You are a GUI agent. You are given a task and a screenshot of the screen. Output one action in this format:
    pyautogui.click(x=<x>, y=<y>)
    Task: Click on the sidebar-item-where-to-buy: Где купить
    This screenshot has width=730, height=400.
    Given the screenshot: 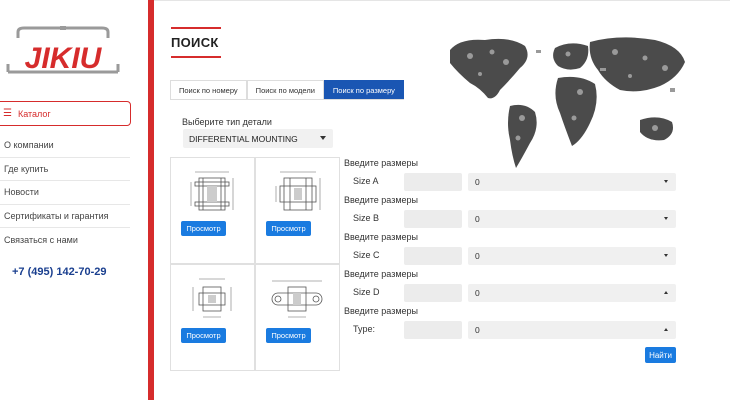 What is the action you would take?
    pyautogui.click(x=65, y=169)
    